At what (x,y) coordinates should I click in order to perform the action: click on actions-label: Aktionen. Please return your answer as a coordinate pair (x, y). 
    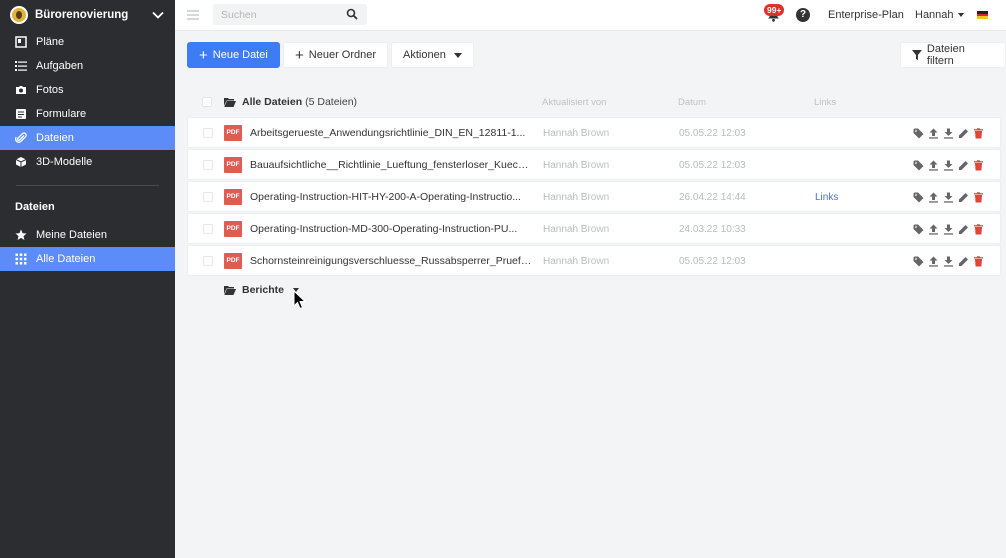
    Looking at the image, I should click on (424, 55).